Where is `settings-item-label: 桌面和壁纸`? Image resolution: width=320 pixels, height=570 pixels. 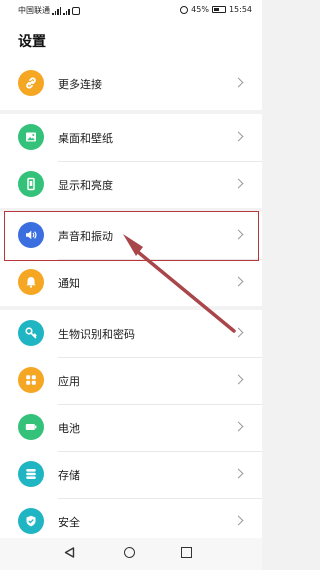 settings-item-label: 桌面和壁纸 is located at coordinates (85, 138).